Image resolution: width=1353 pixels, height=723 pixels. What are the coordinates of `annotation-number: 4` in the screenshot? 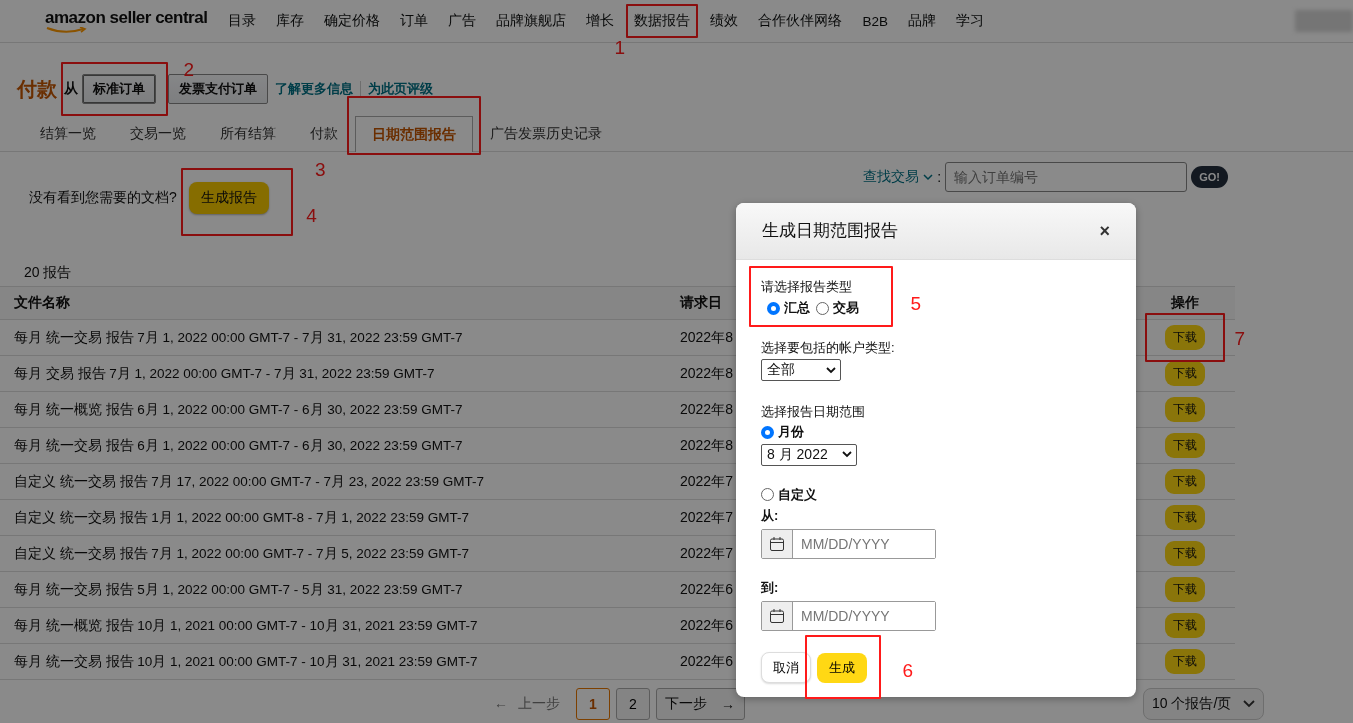 It's located at (311, 215).